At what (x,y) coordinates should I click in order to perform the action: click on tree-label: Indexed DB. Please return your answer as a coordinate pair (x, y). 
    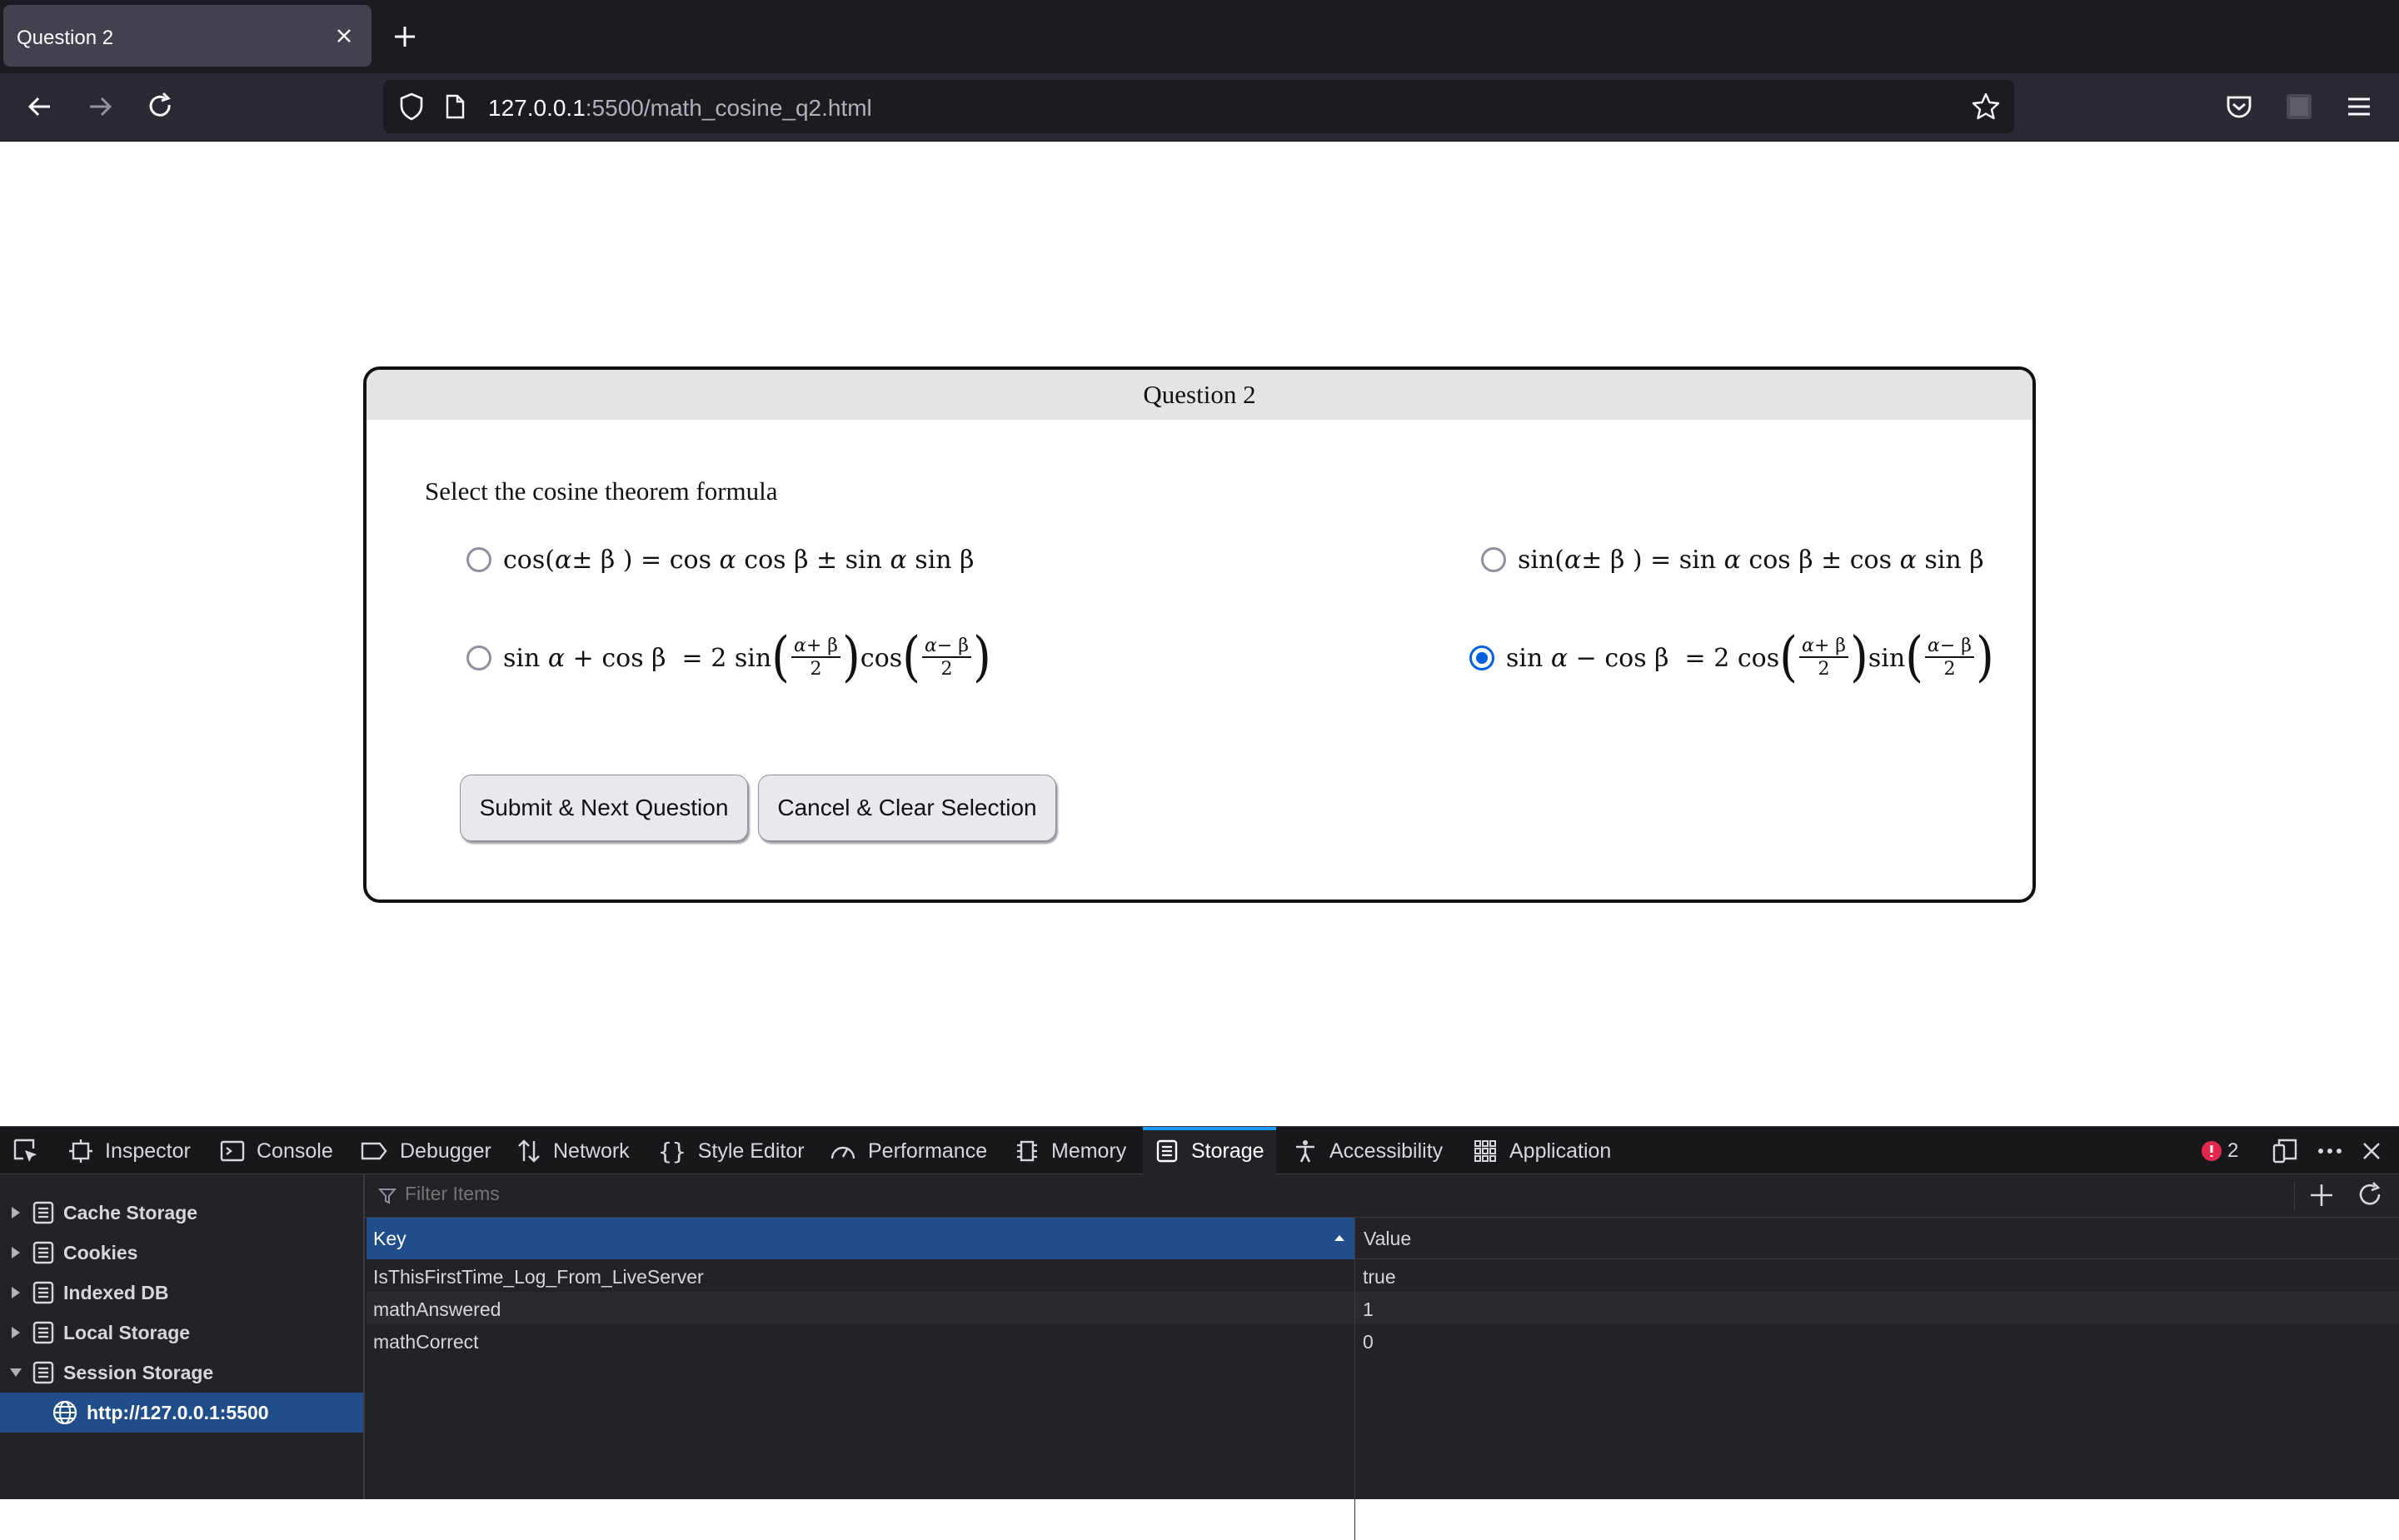
    Looking at the image, I should click on (116, 1292).